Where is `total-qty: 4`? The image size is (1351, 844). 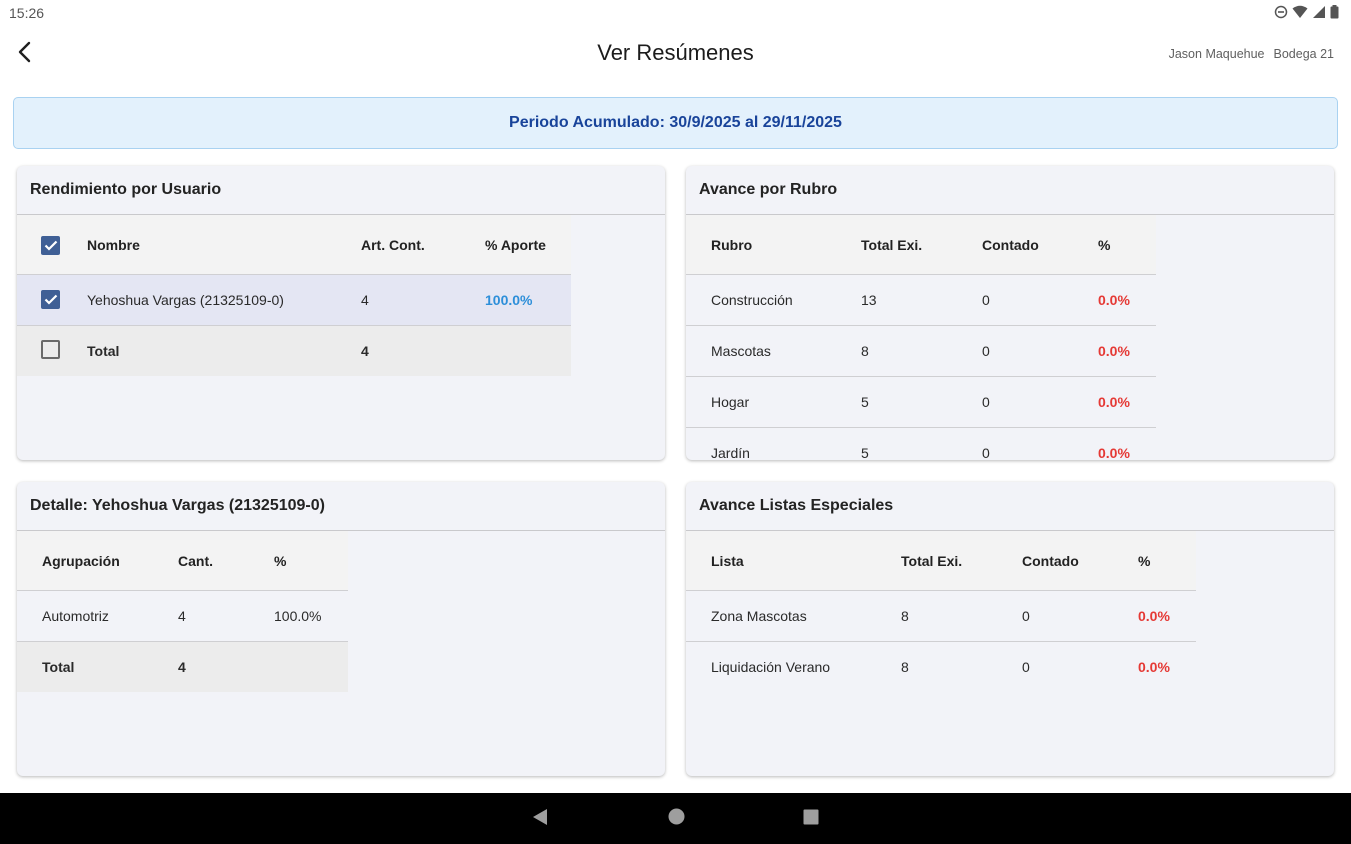 total-qty: 4 is located at coordinates (182, 666).